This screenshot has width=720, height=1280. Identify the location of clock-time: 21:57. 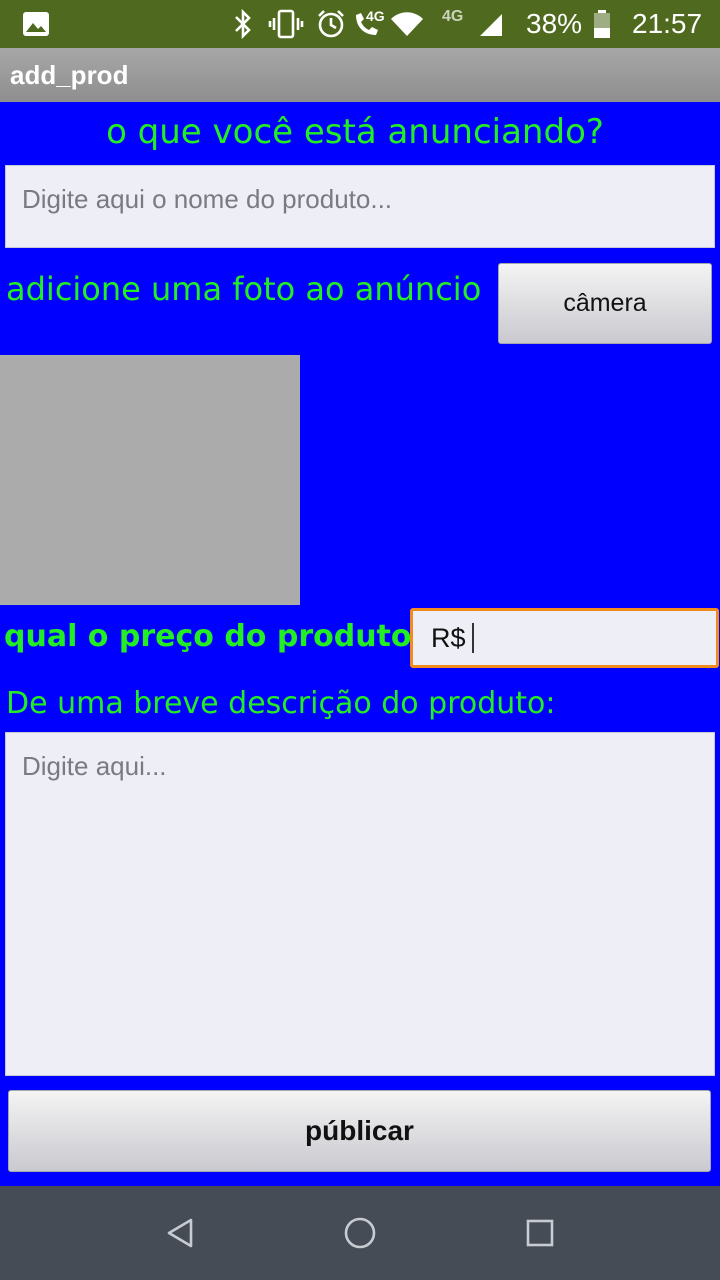
(667, 23).